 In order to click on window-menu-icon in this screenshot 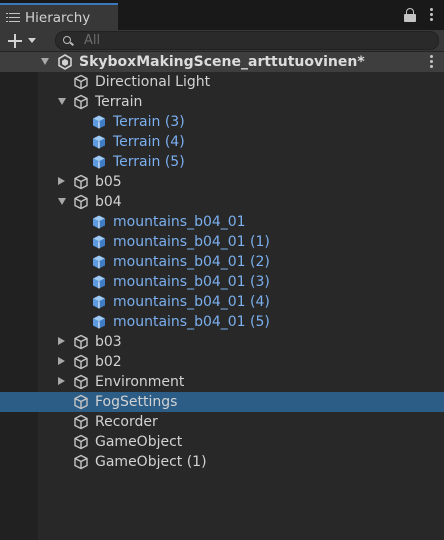, I will do `click(432, 15)`.